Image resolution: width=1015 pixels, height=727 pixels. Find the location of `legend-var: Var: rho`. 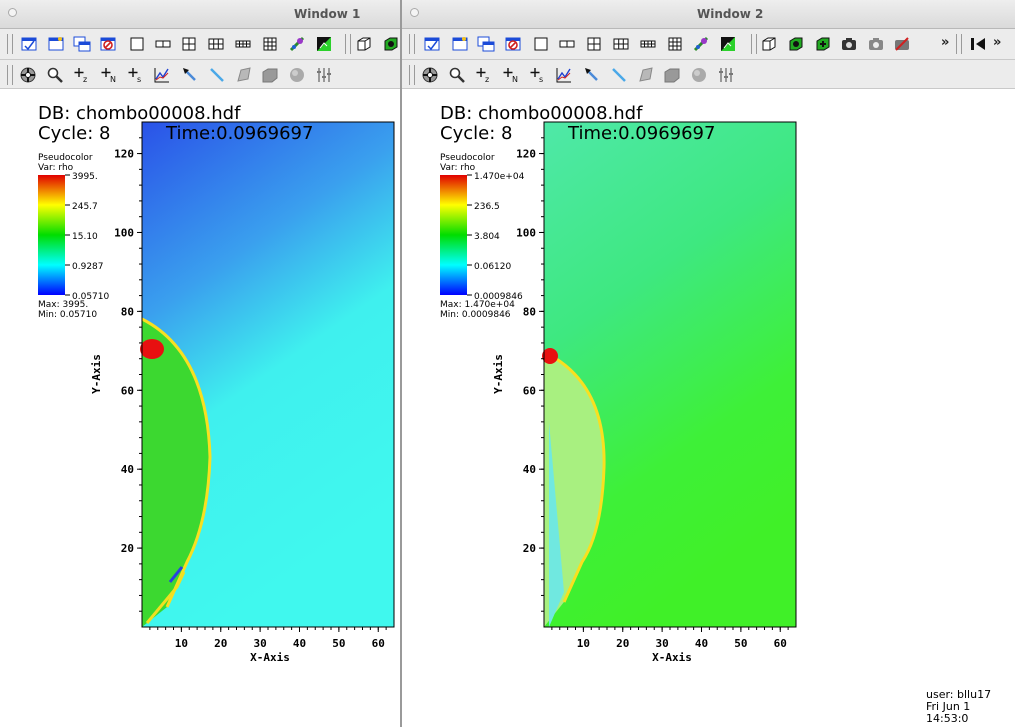

legend-var: Var: rho is located at coordinates (56, 168).